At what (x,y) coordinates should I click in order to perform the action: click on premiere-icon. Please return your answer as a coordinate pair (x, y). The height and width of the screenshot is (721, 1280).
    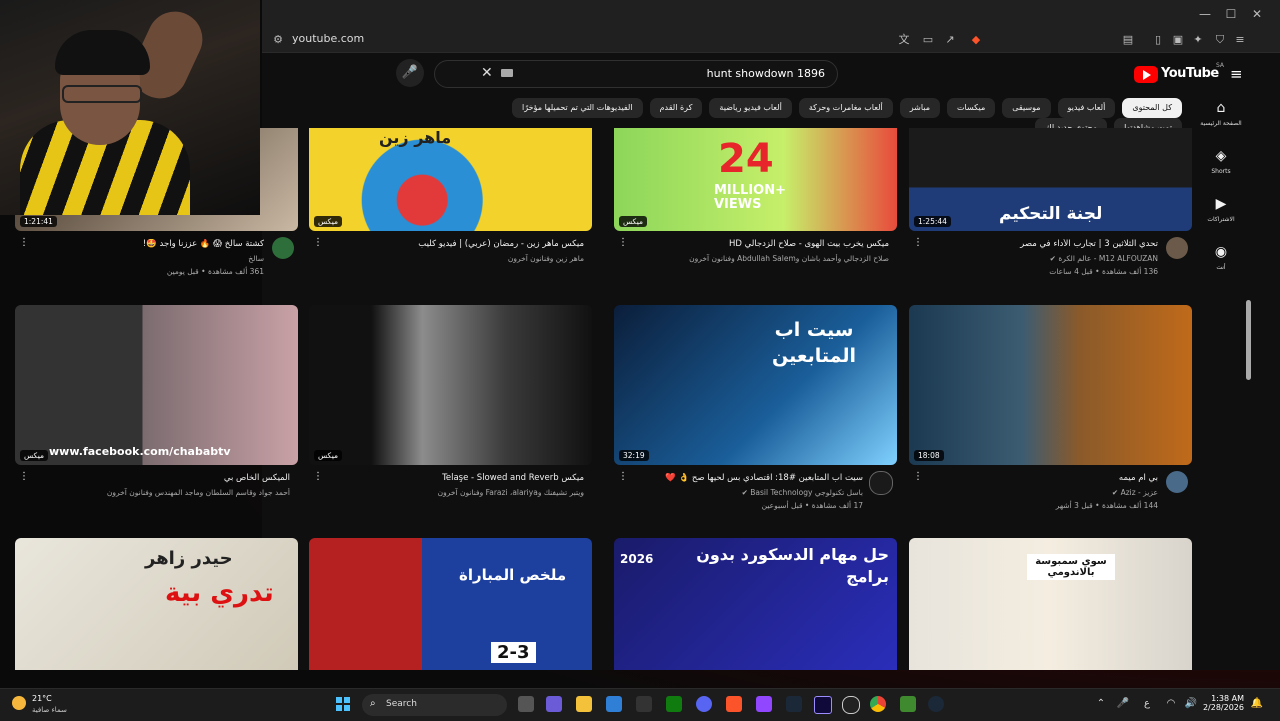
    Looking at the image, I should click on (823, 705).